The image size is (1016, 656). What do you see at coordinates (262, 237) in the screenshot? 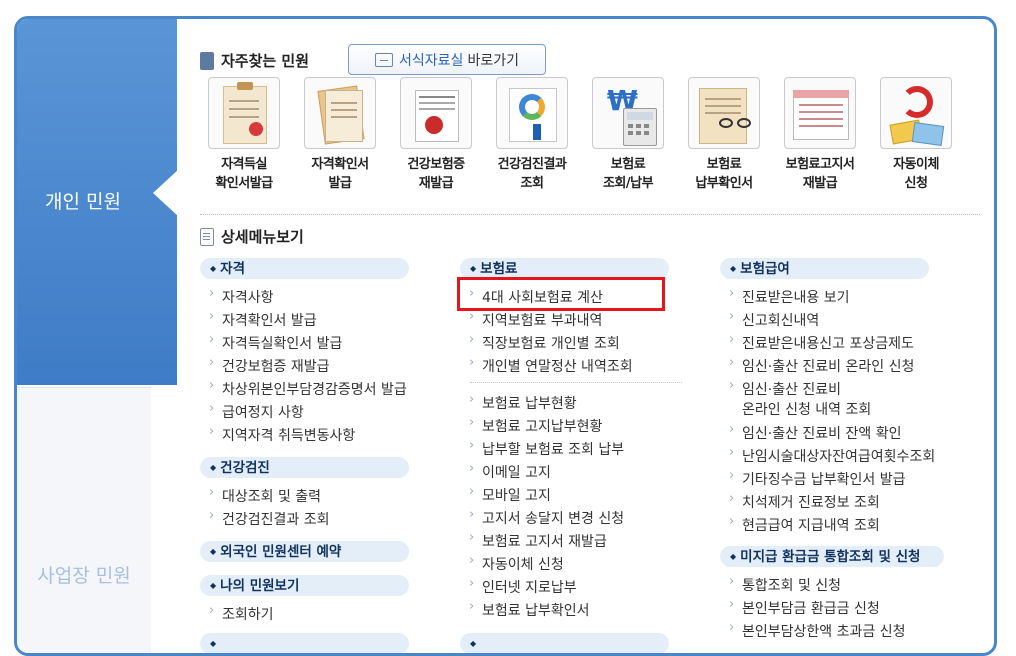
I see `detail-title-text: 상세메뉴보기` at bounding box center [262, 237].